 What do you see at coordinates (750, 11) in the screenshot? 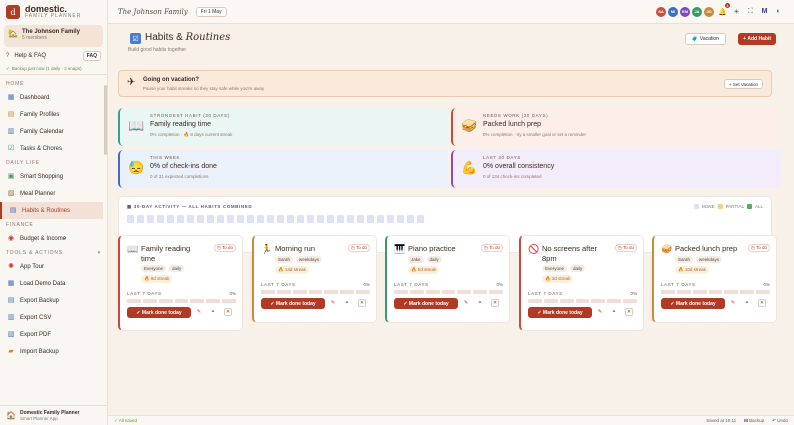
I see `fullscreen-icon: ⛶` at bounding box center [750, 11].